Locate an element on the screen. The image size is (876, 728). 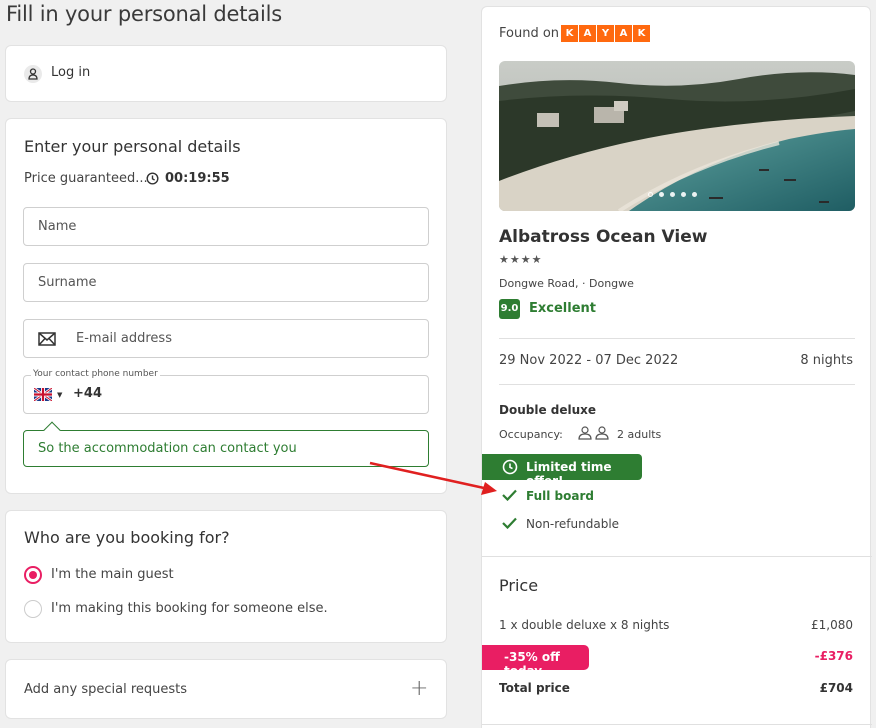
personal-details-heading: Enter your personal details is located at coordinates (132, 146).